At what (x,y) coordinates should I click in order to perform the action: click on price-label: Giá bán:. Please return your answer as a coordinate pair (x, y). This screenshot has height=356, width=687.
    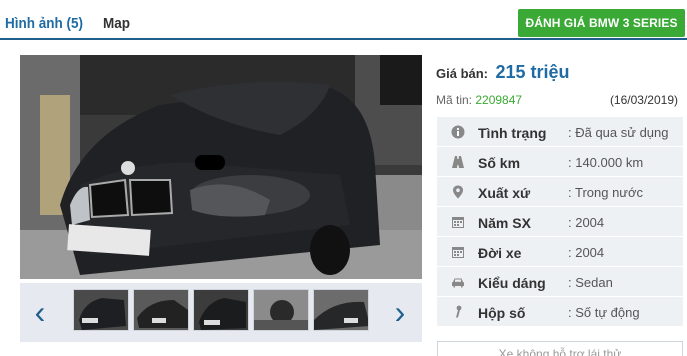
    Looking at the image, I should click on (462, 73).